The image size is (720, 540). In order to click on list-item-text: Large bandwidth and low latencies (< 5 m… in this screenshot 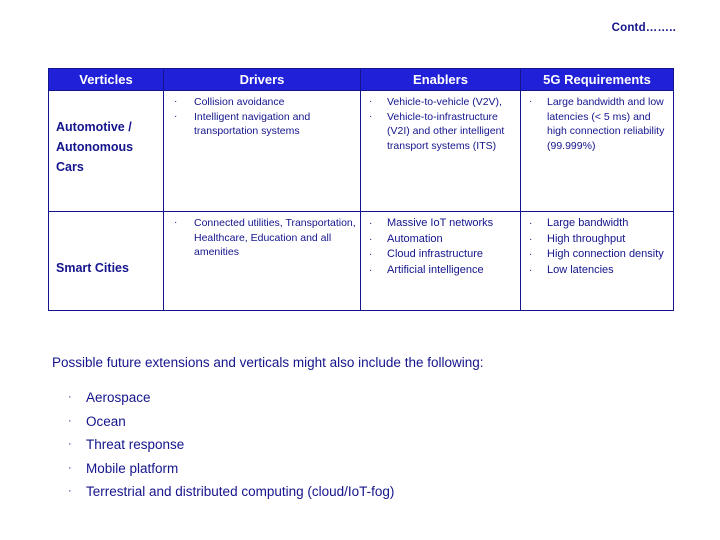, I will do `click(606, 124)`.